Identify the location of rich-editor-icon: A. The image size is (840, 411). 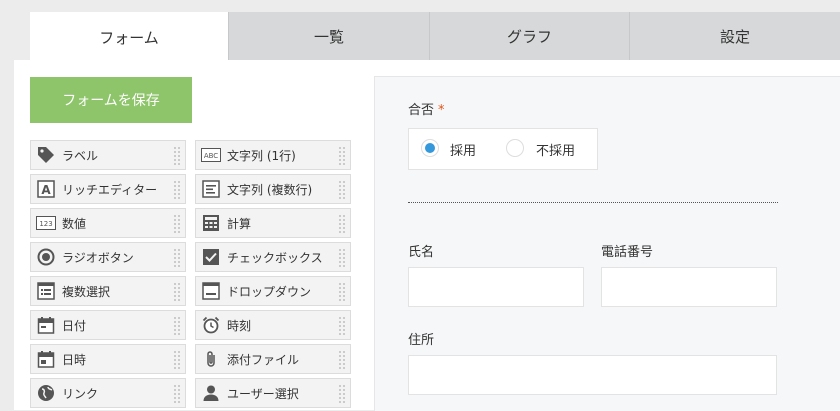
(46, 189).